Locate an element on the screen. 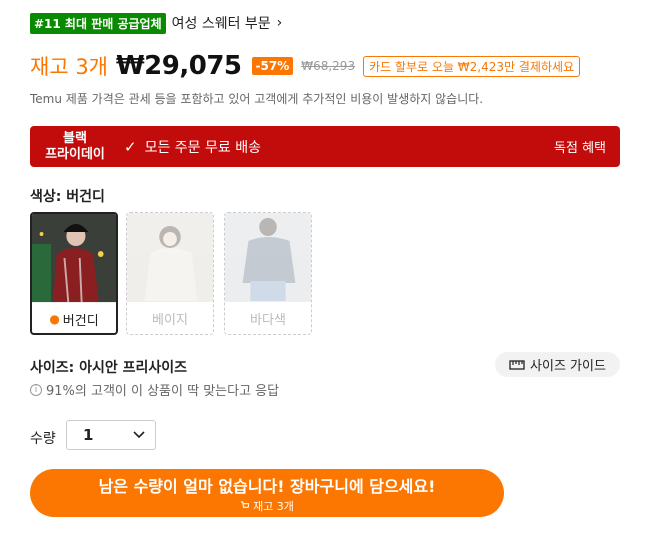 The height and width of the screenshot is (541, 652). black-friday-label-line1: 블랙 is located at coordinates (75, 138).